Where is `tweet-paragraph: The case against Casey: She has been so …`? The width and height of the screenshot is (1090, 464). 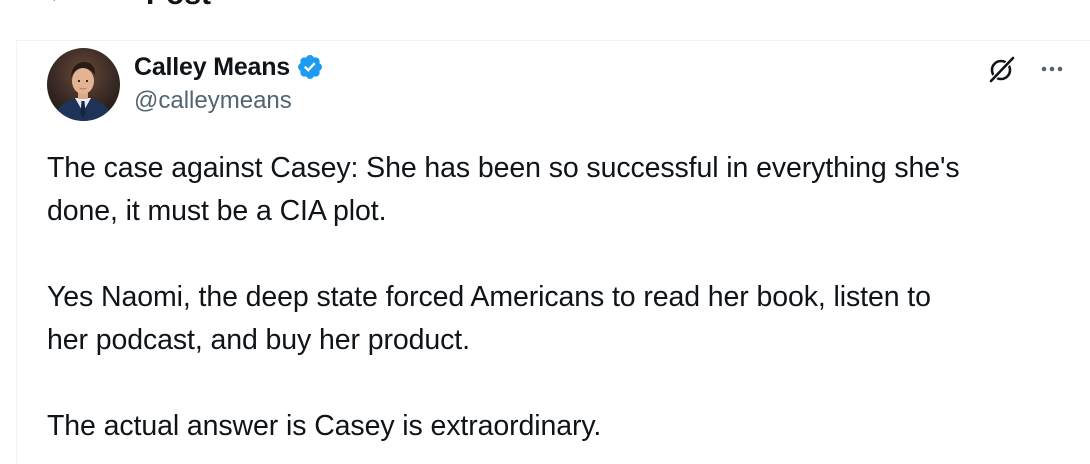
tweet-paragraph: The case against Casey: She has been so … is located at coordinates (503, 189).